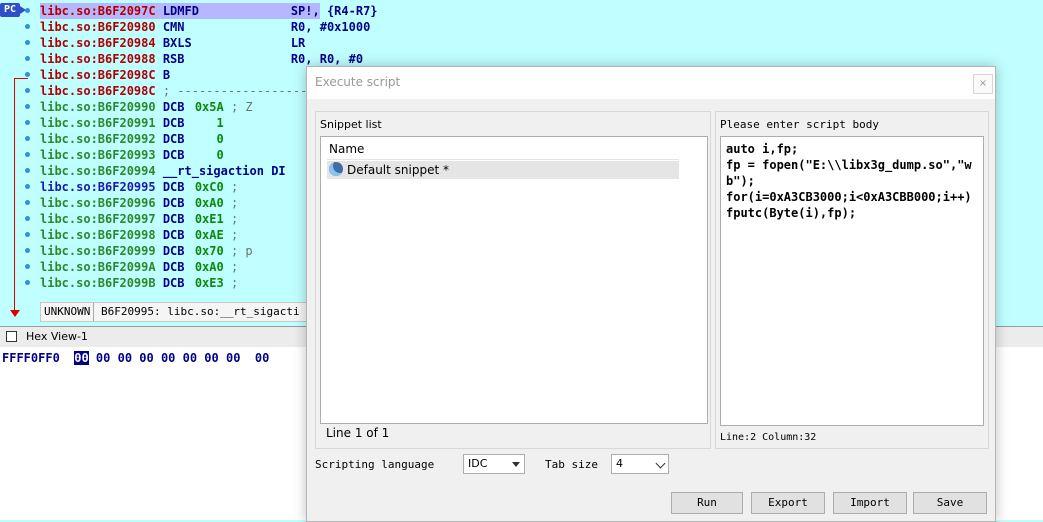 This screenshot has height=522, width=1043. I want to click on import-button: Import, so click(870, 503).